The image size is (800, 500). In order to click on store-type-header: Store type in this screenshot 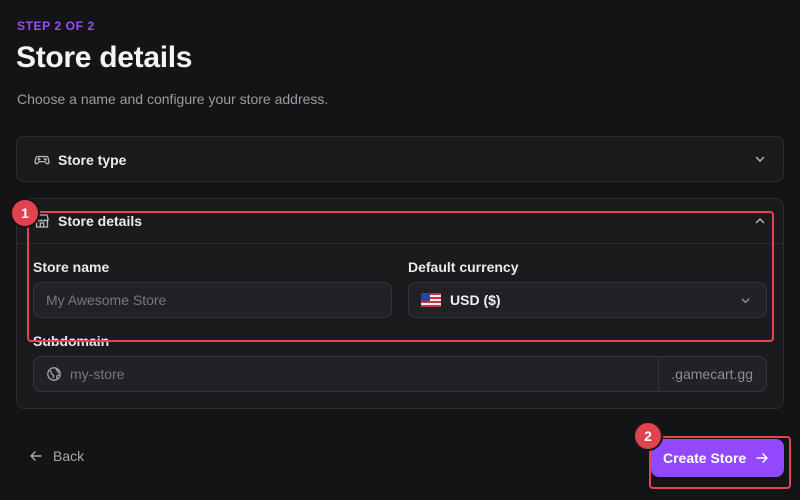, I will do `click(400, 159)`.